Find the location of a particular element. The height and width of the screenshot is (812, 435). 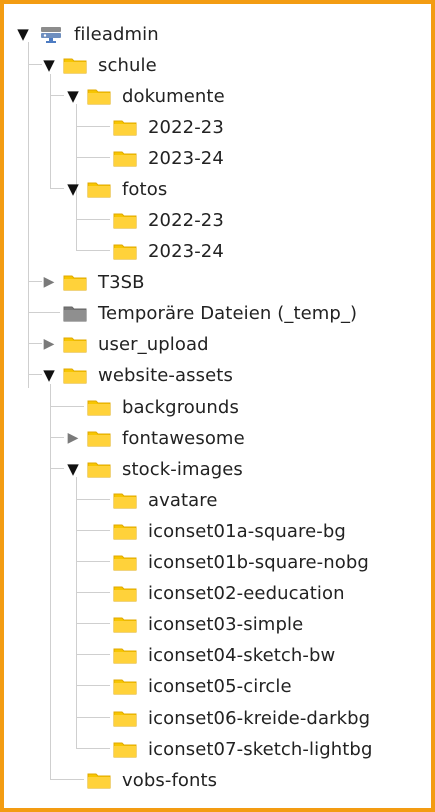

tree-item-label: iconset01b-square-nobg is located at coordinates (258, 562).